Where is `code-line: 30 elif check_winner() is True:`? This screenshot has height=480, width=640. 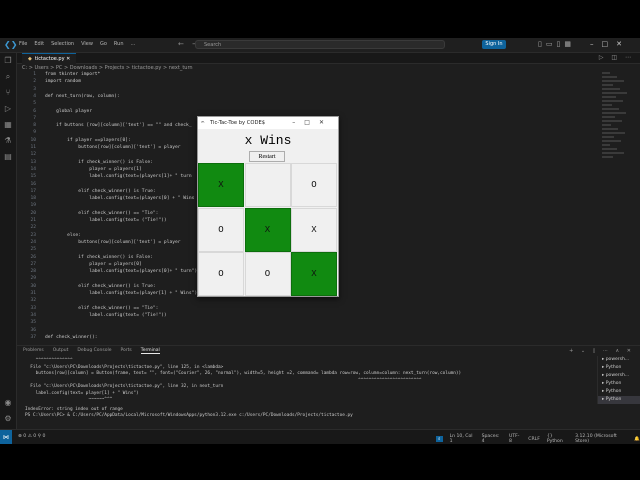
code-line: 30 elif check_winner() is True: is located at coordinates (86, 286).